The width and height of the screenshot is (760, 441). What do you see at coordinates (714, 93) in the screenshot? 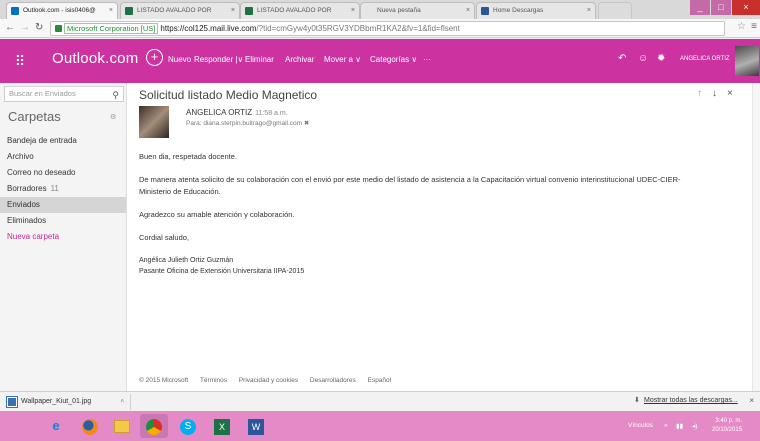
I see `next-message-icon: ↓` at bounding box center [714, 93].